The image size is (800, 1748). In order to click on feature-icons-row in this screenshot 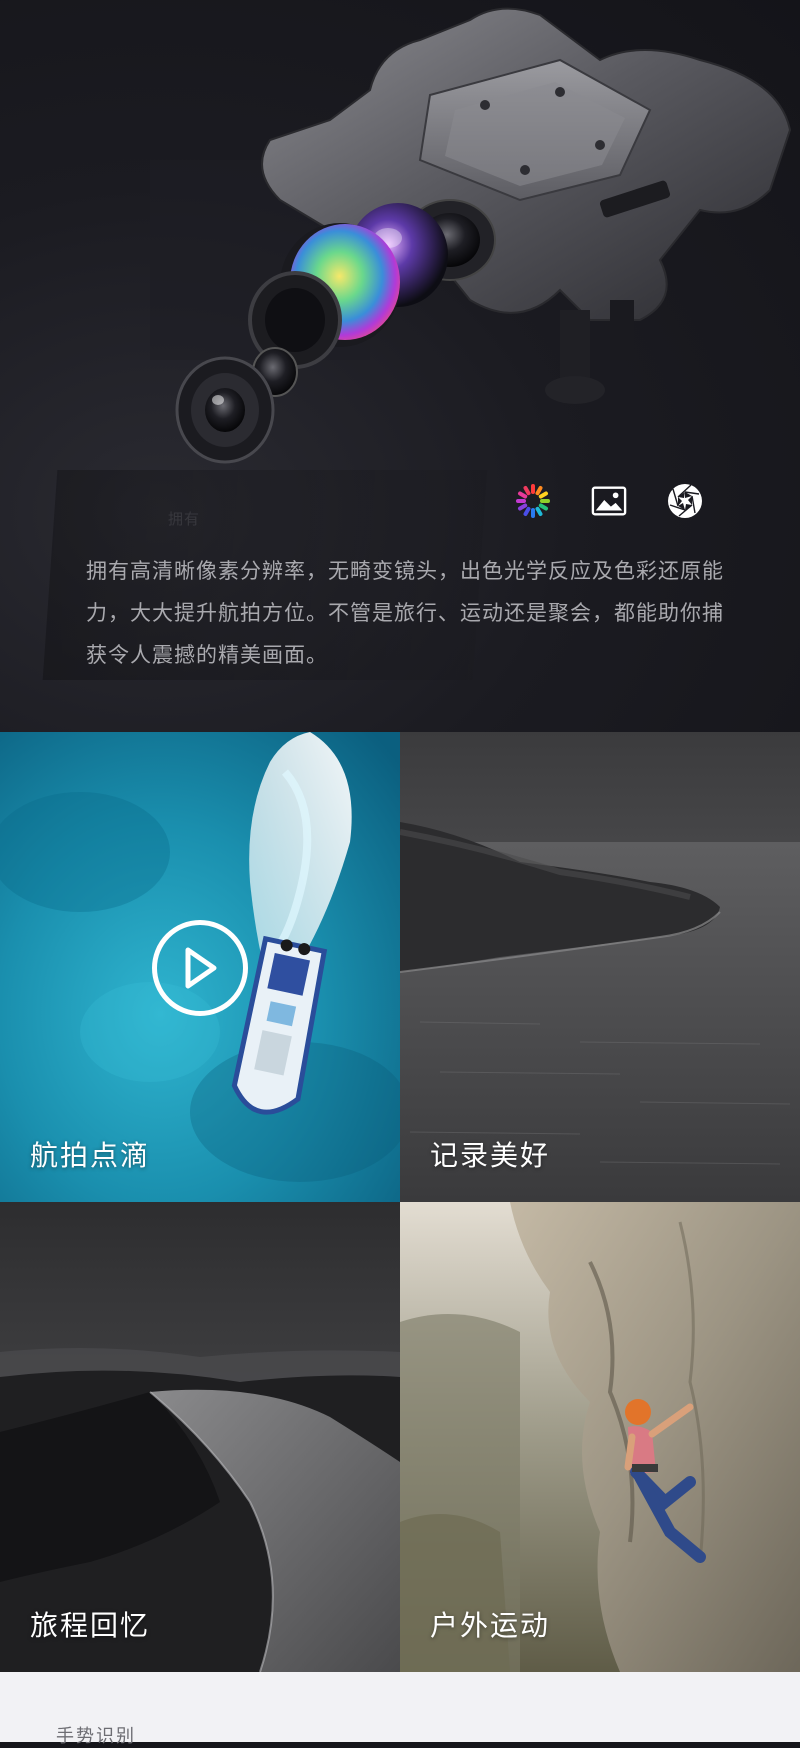, I will do `click(615, 501)`.